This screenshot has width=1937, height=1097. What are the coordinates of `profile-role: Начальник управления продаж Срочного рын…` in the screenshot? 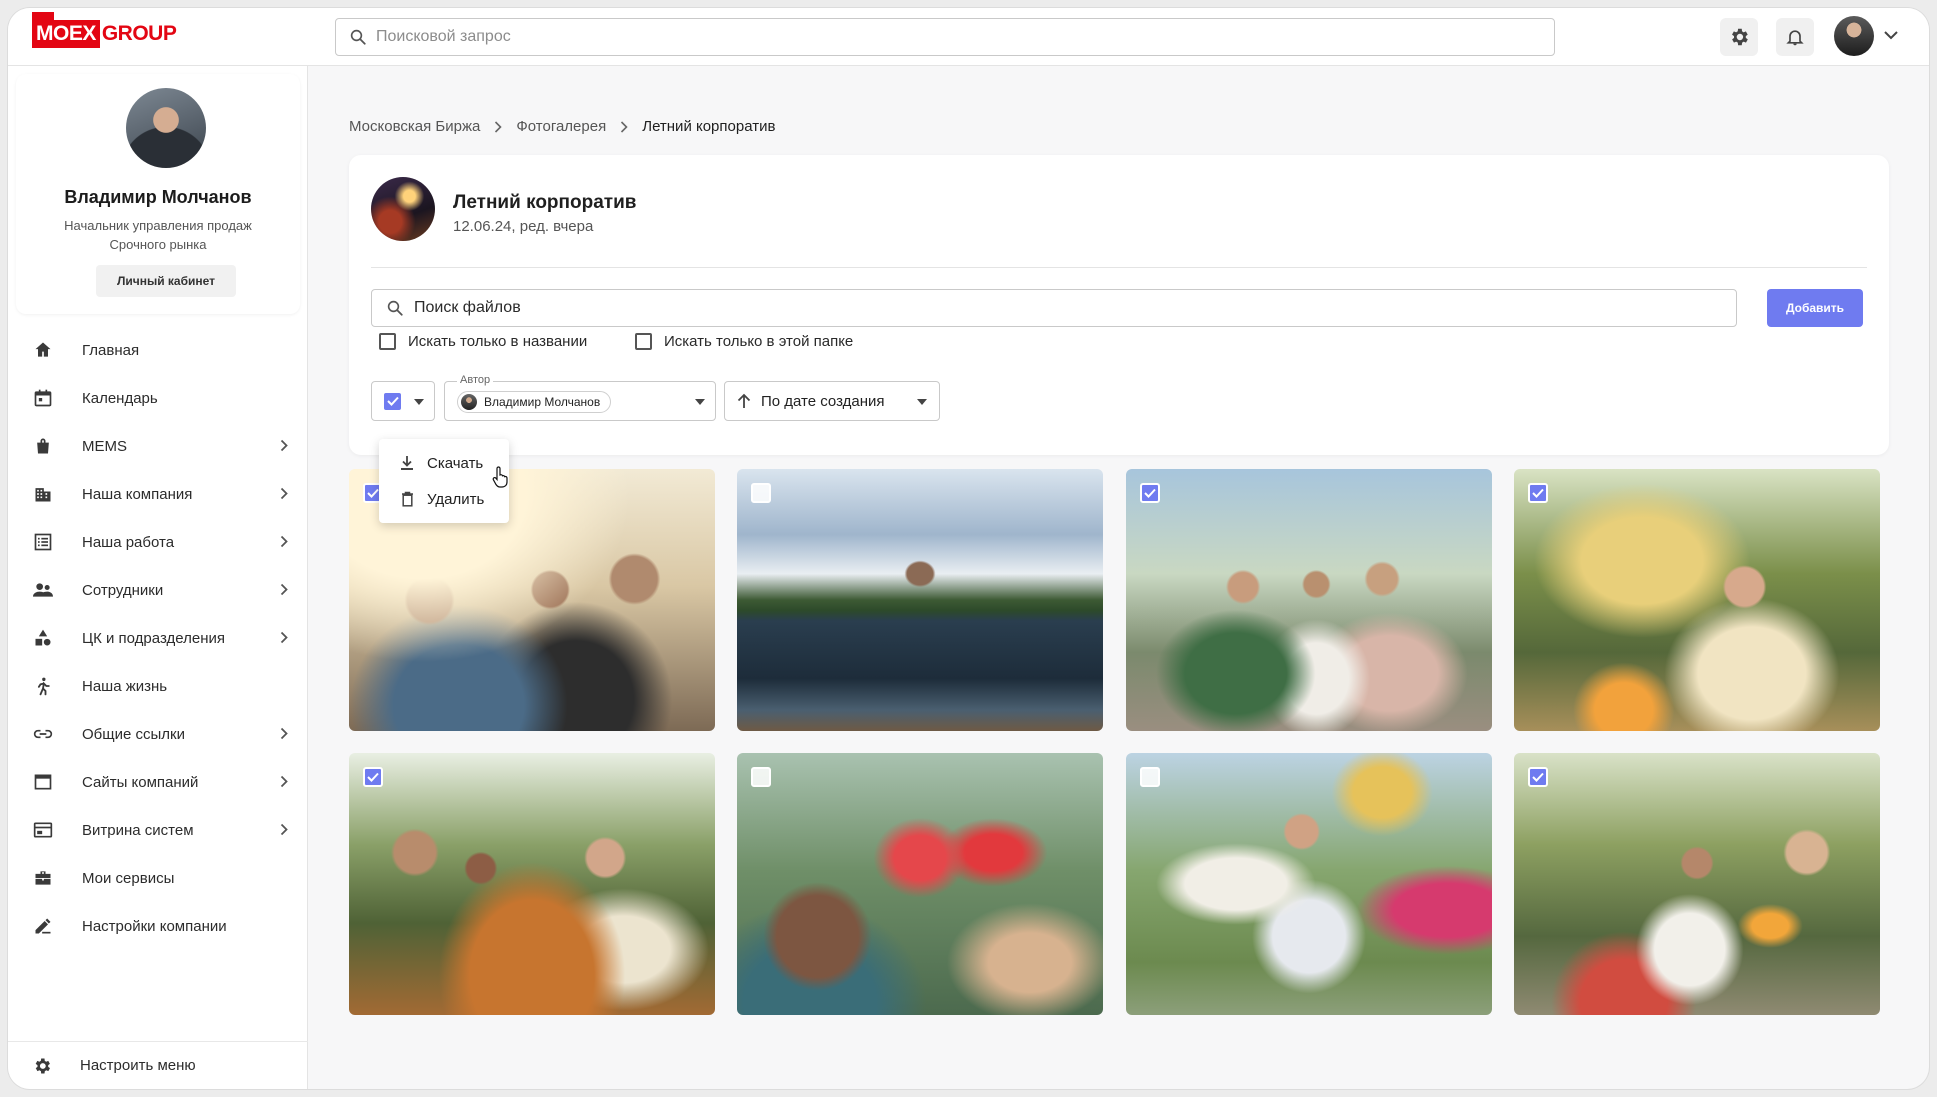 It's located at (158, 235).